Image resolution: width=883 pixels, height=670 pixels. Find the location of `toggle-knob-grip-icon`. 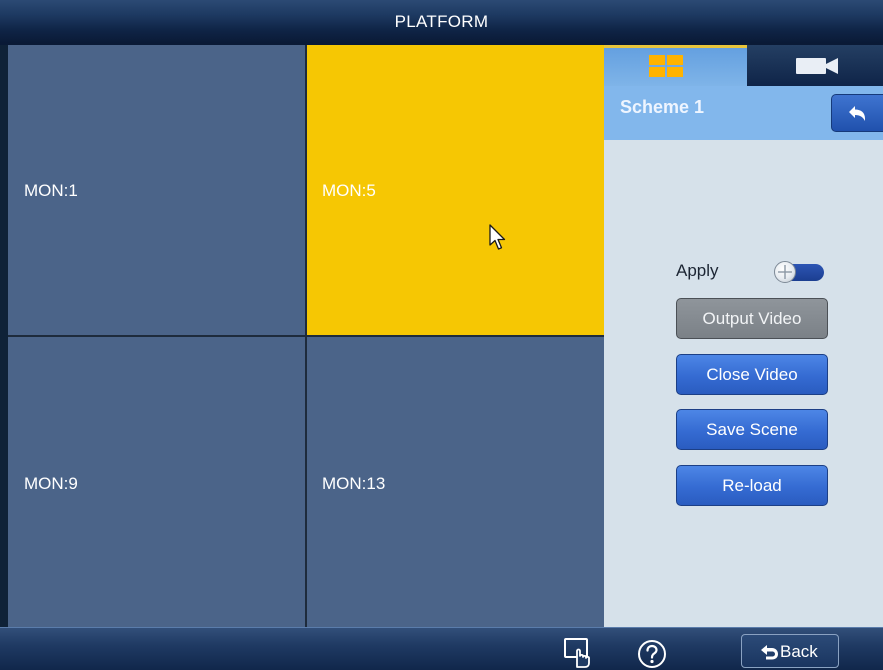

toggle-knob-grip-icon is located at coordinates (785, 272).